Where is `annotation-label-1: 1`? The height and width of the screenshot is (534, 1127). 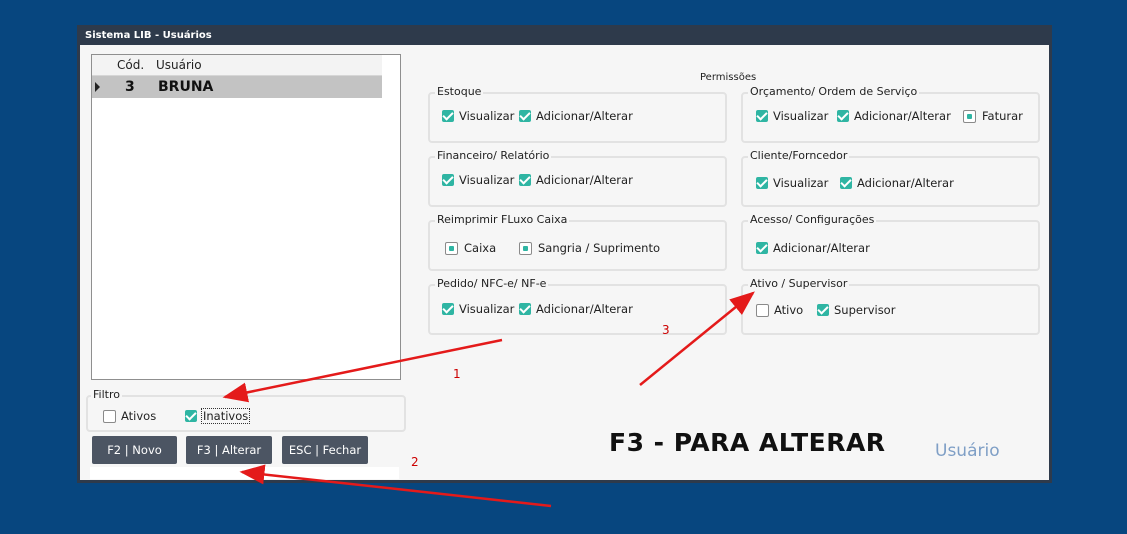 annotation-label-1: 1 is located at coordinates (457, 374).